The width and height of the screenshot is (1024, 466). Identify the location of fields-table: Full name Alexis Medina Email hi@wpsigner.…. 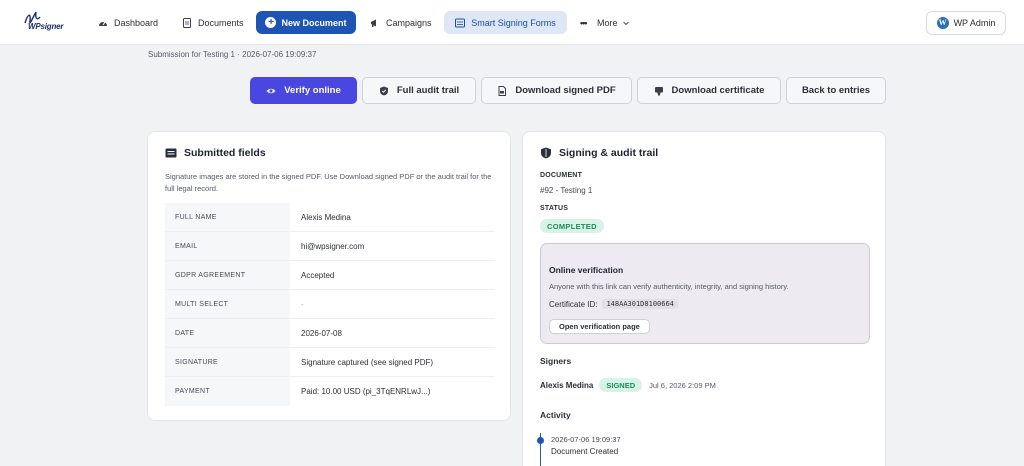
(330, 304).